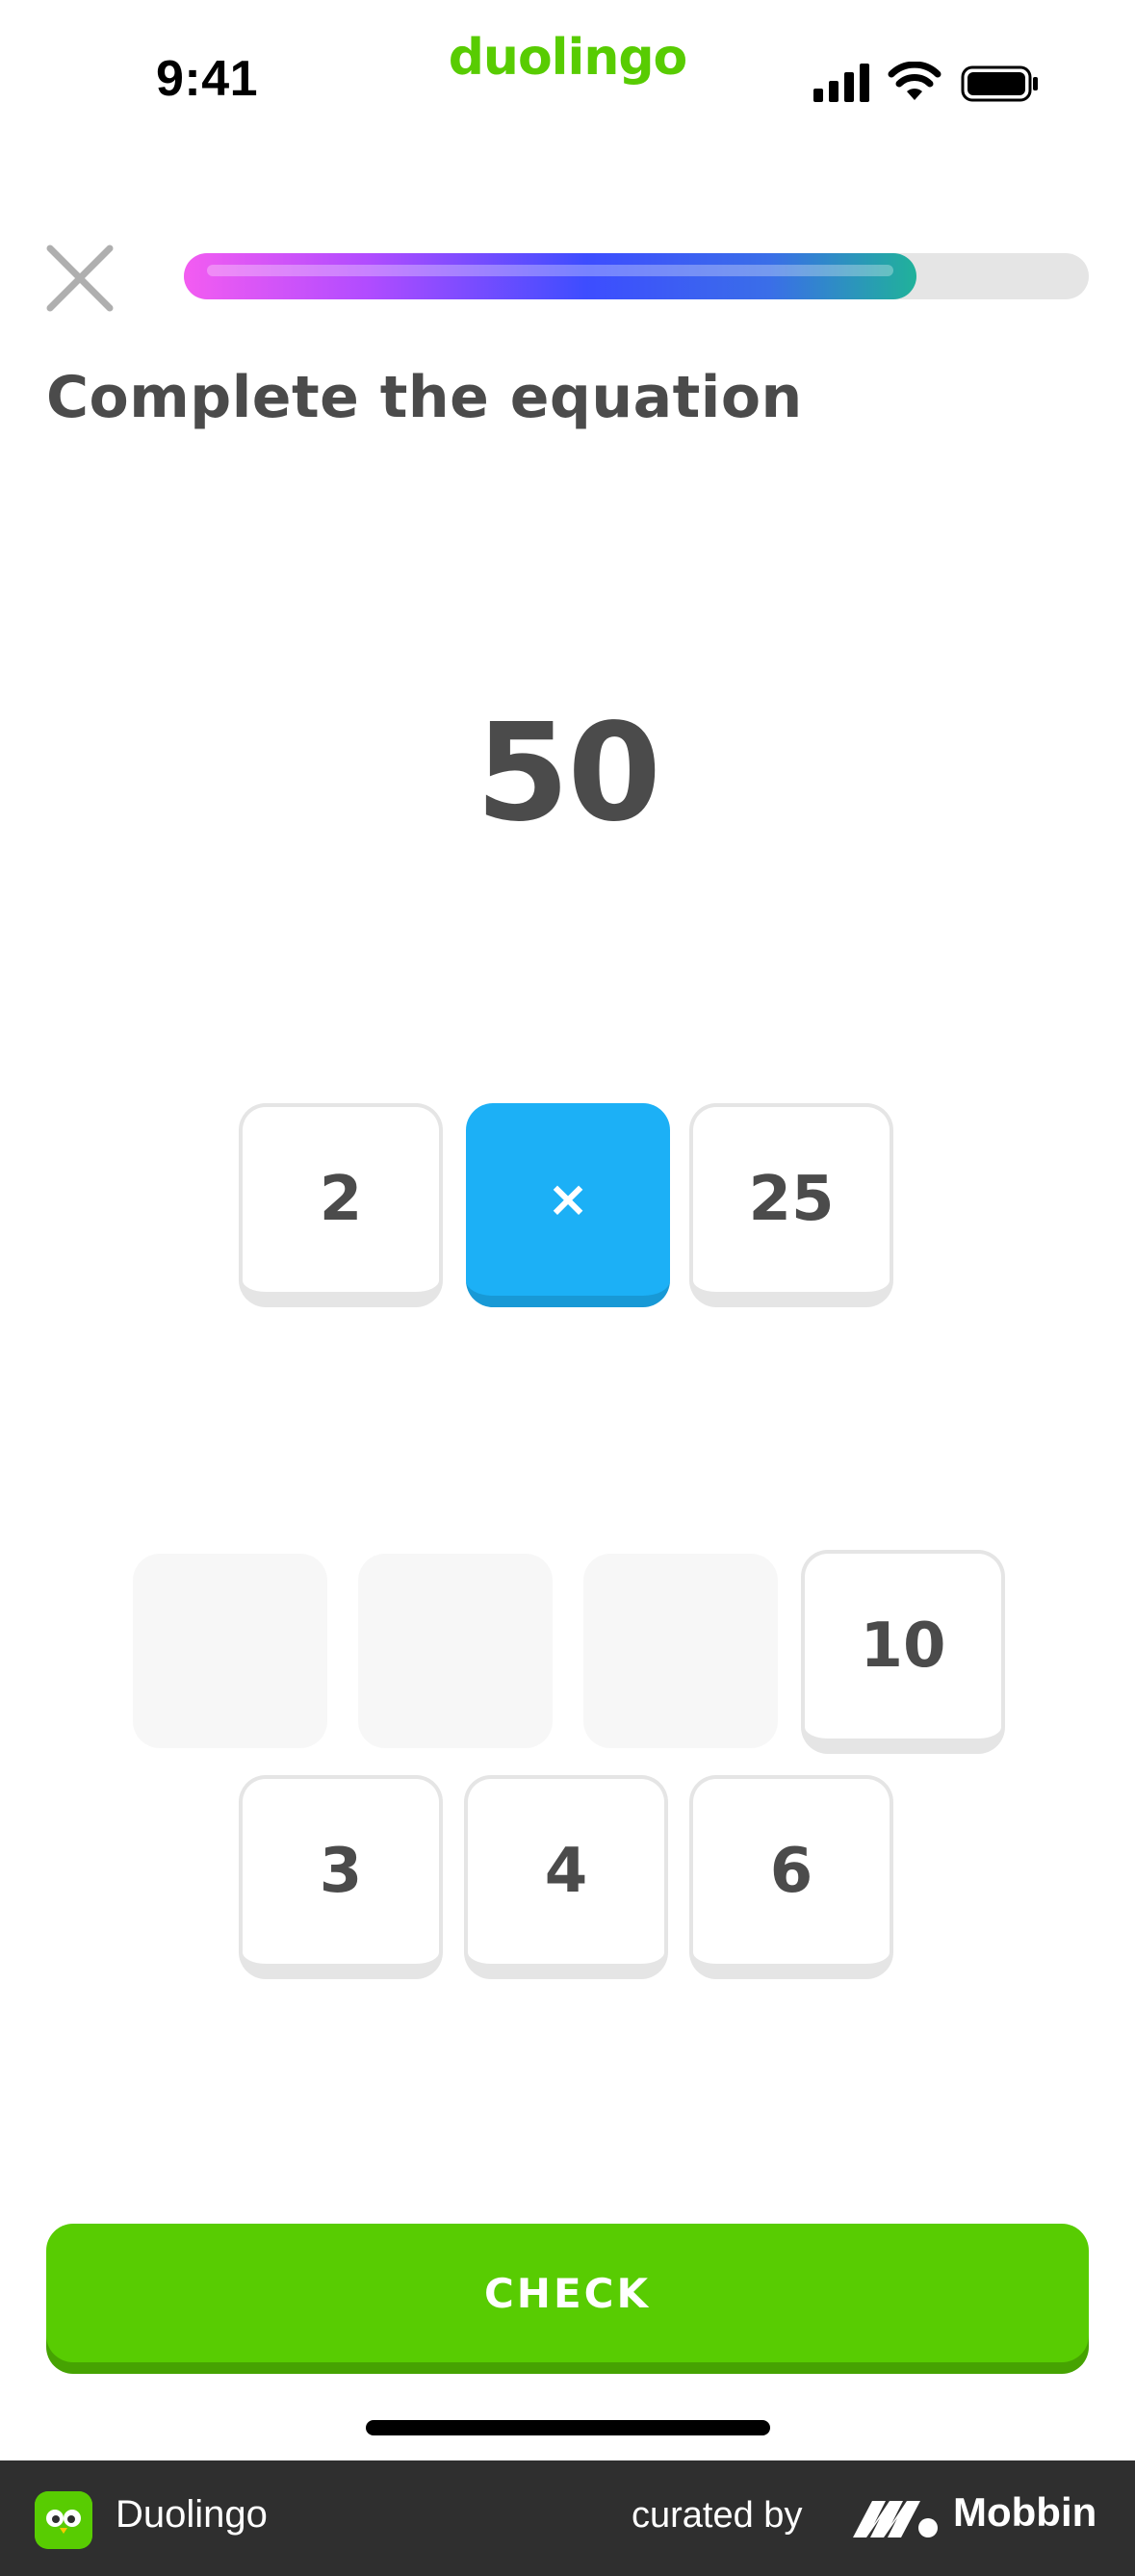 Image resolution: width=1135 pixels, height=2576 pixels. What do you see at coordinates (791, 1877) in the screenshot?
I see `word-bank-tile: 6` at bounding box center [791, 1877].